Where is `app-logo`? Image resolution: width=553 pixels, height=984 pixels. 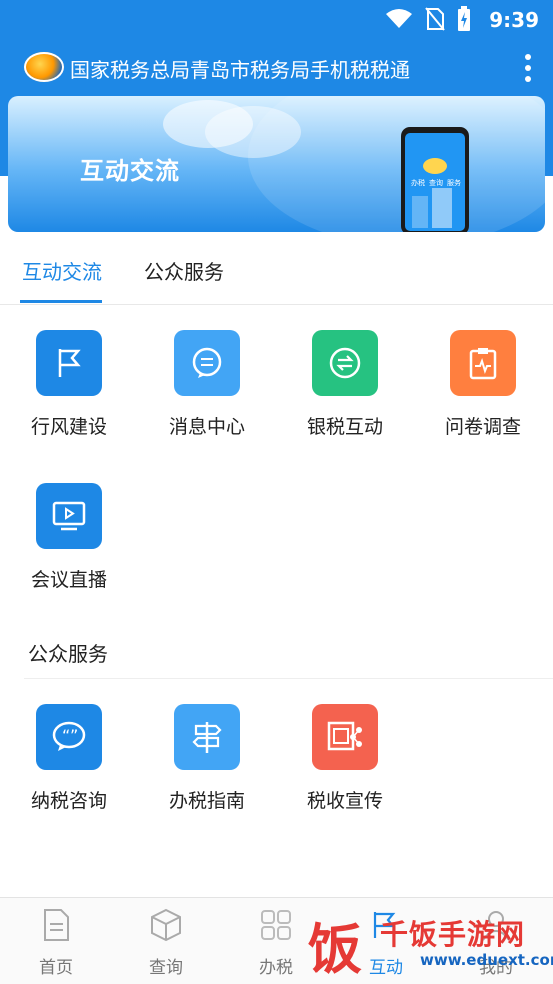
app-logo is located at coordinates (44, 67).